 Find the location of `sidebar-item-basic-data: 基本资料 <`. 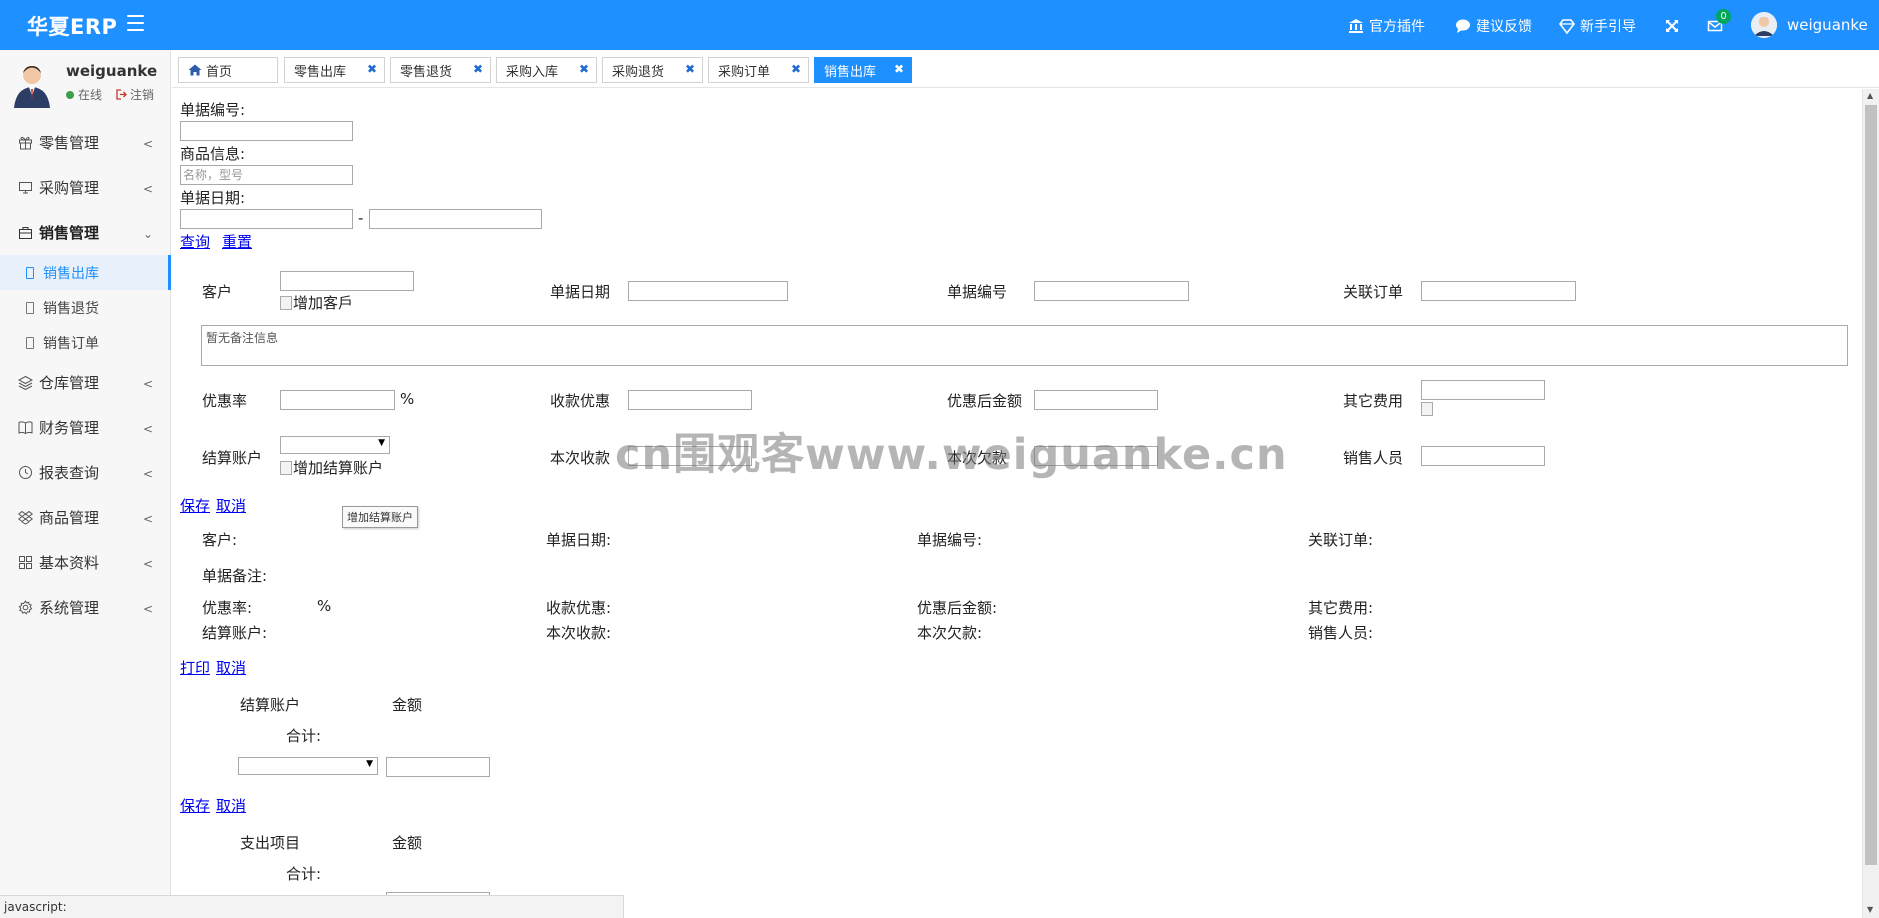

sidebar-item-basic-data: 基本资料 < is located at coordinates (85, 562).